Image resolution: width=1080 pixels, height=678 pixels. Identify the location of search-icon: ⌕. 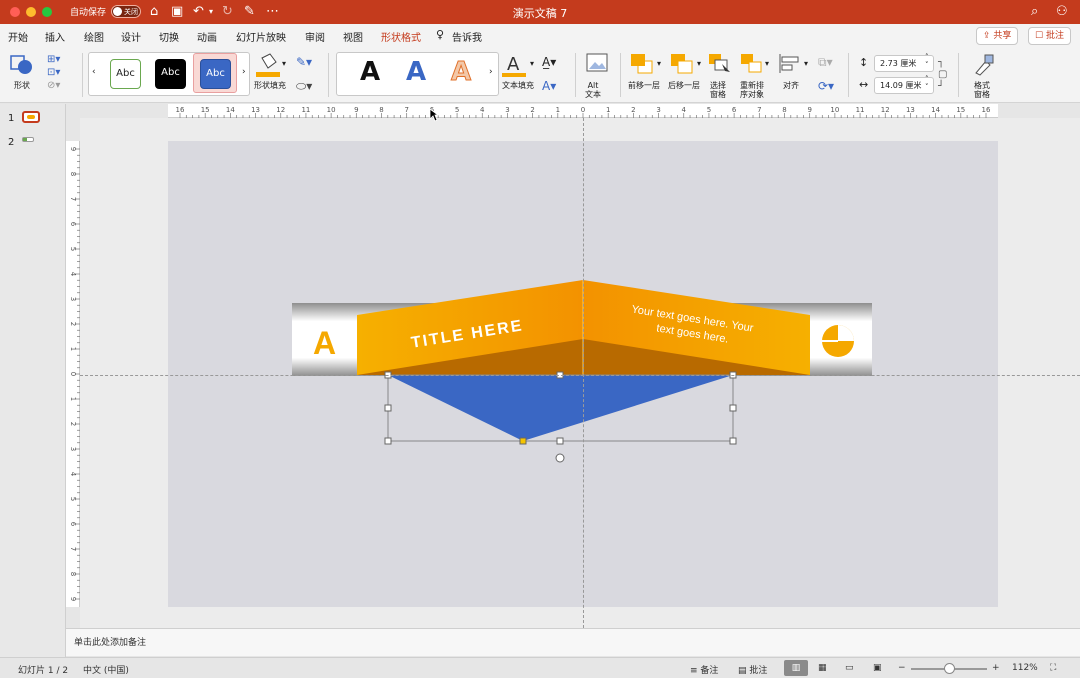
(1034, 11).